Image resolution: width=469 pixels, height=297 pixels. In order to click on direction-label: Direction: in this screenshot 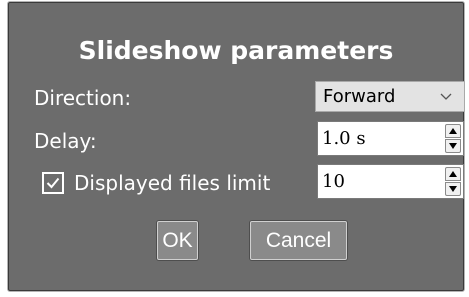, I will do `click(83, 98)`.